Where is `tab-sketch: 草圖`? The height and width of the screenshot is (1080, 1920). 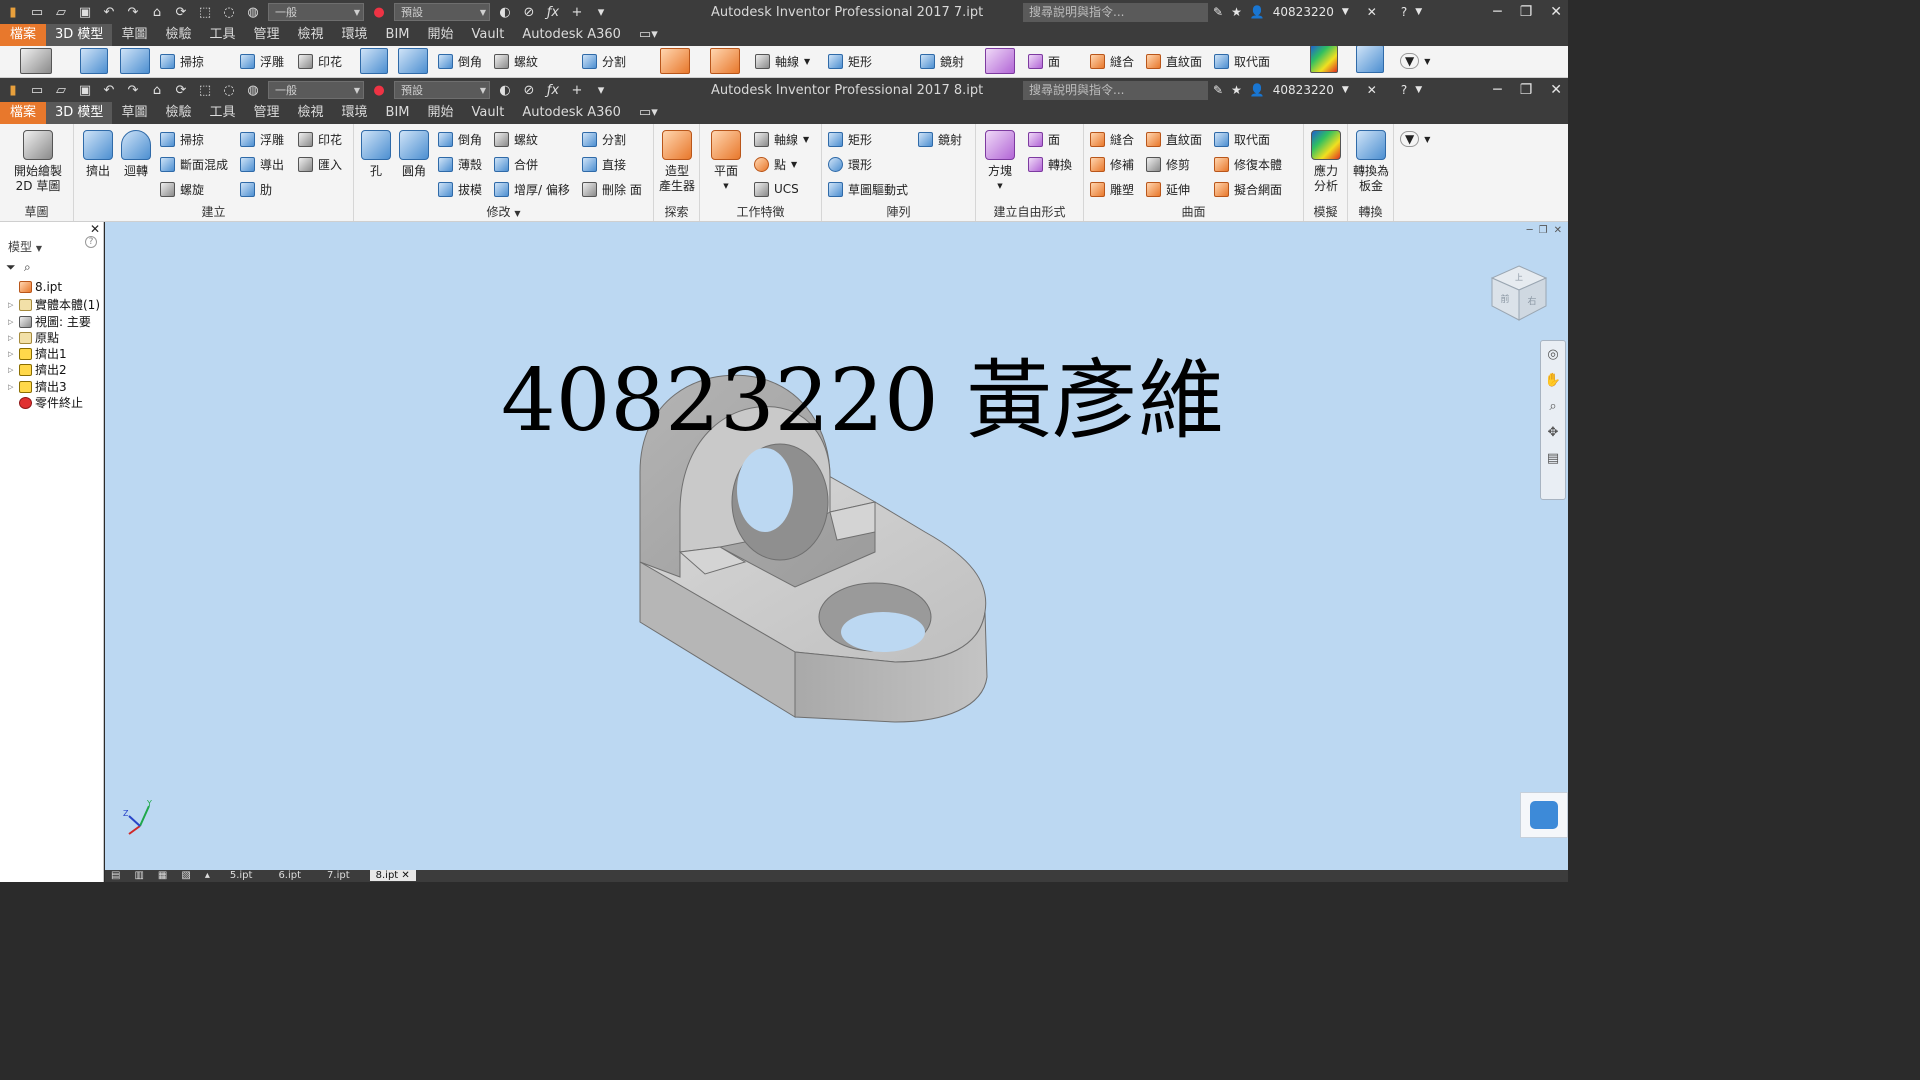 tab-sketch: 草圖 is located at coordinates (134, 113).